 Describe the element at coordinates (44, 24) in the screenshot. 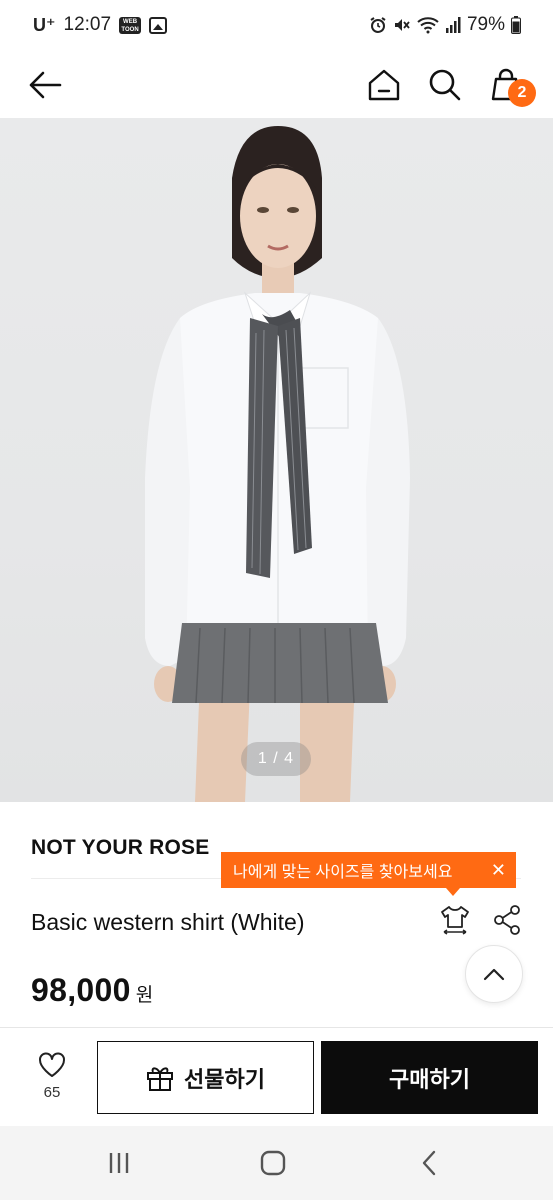

I see `carrier-label: U⁺` at that location.